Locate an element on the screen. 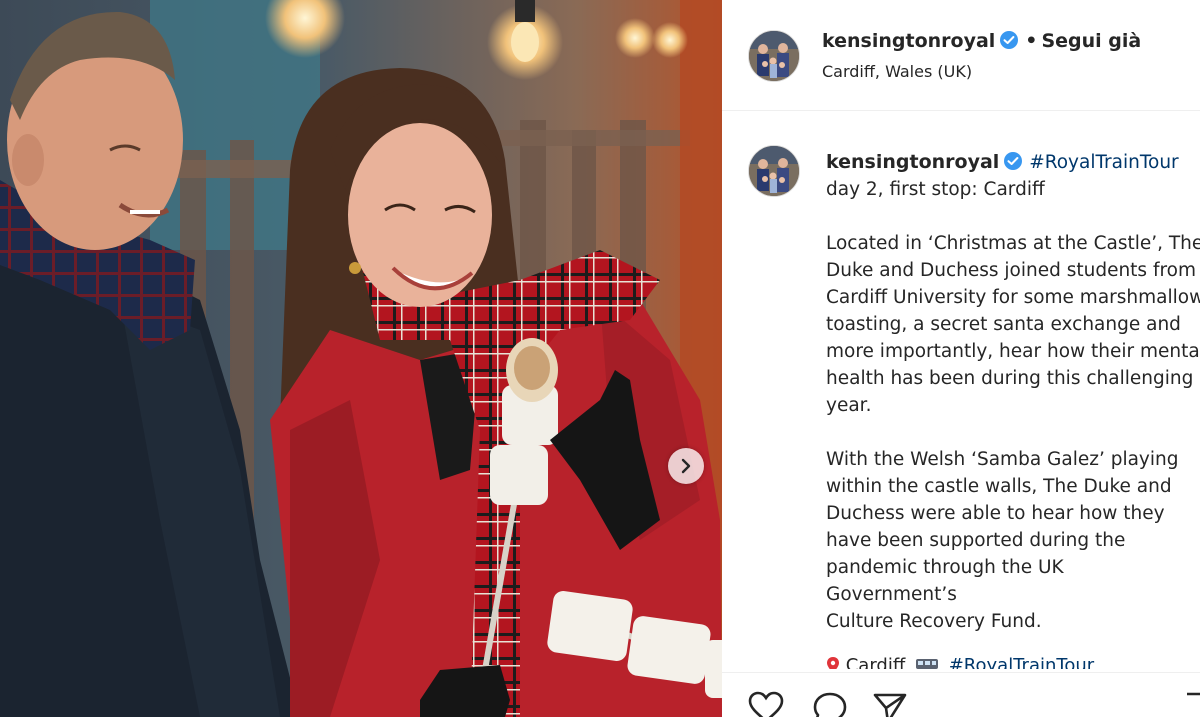 The image size is (1200, 717). caption-avatar is located at coordinates (774, 171).